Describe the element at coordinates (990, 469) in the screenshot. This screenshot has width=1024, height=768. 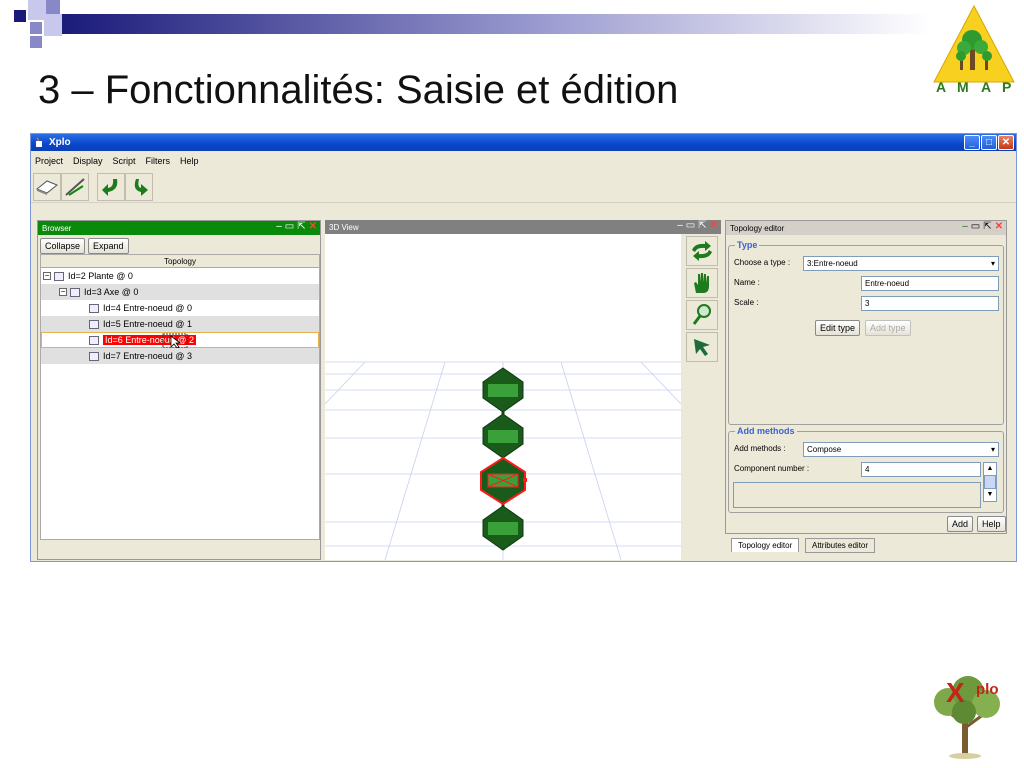
I see `spinner-up-icon: ▲` at that location.